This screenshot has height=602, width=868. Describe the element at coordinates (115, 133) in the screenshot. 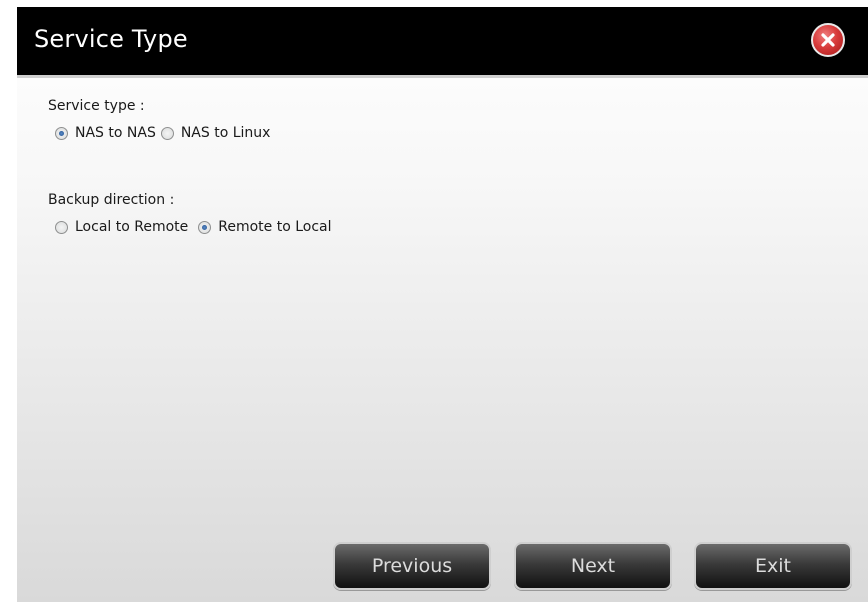

I see `nas-to-nas-label: NAS to NAS` at that location.